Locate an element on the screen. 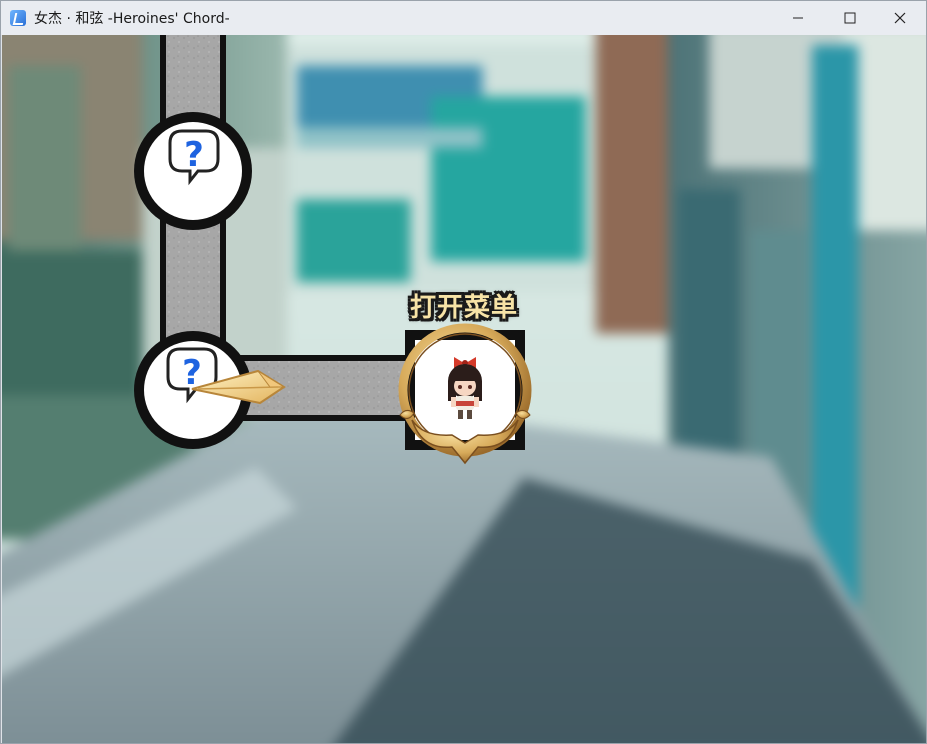  minimize-icon is located at coordinates (798, 18).